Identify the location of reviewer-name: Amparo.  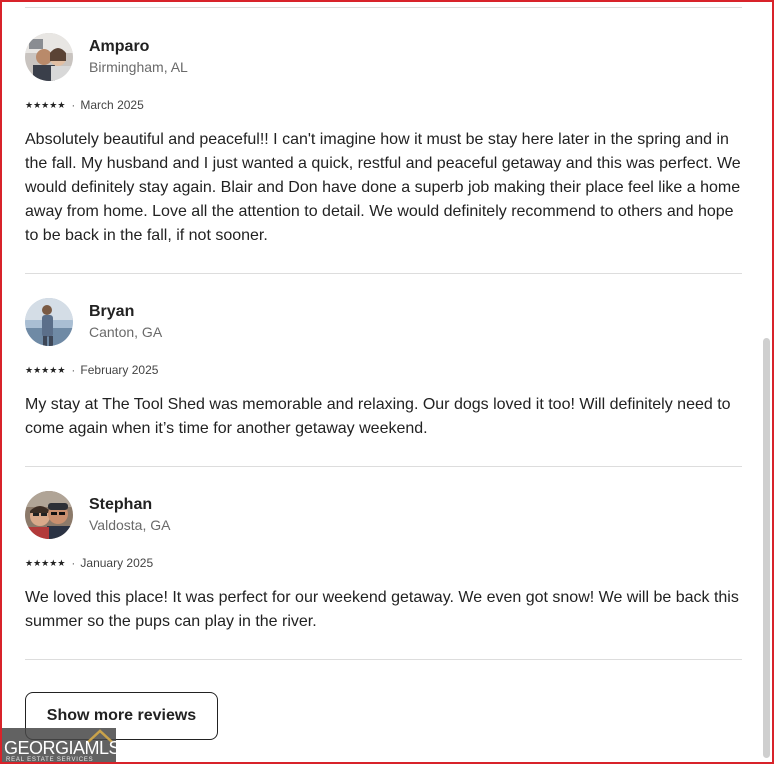
(119, 46).